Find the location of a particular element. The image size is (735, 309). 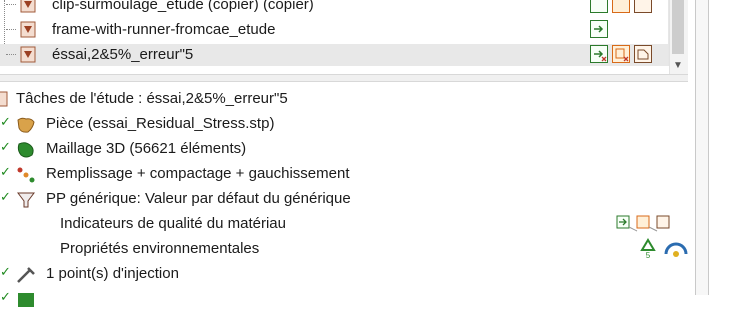

study-row: clip-surmoulage_etude (copier) (copier) is located at coordinates (334, 8).